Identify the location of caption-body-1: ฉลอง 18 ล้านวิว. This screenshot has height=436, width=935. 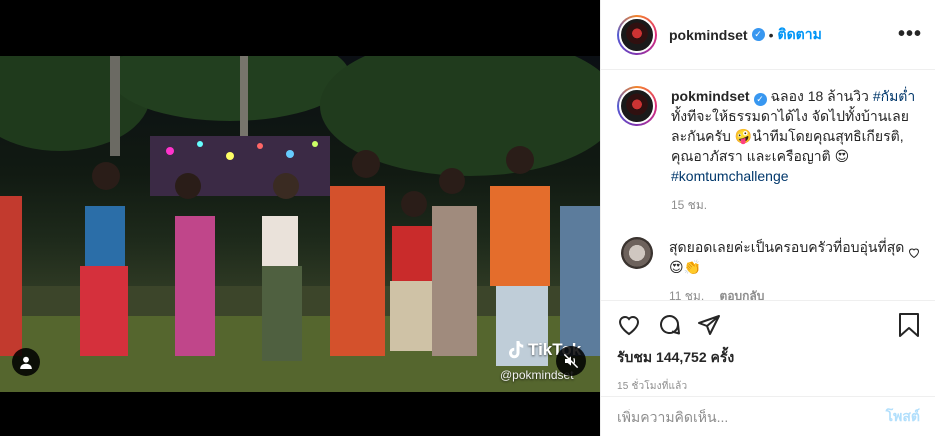
(819, 96).